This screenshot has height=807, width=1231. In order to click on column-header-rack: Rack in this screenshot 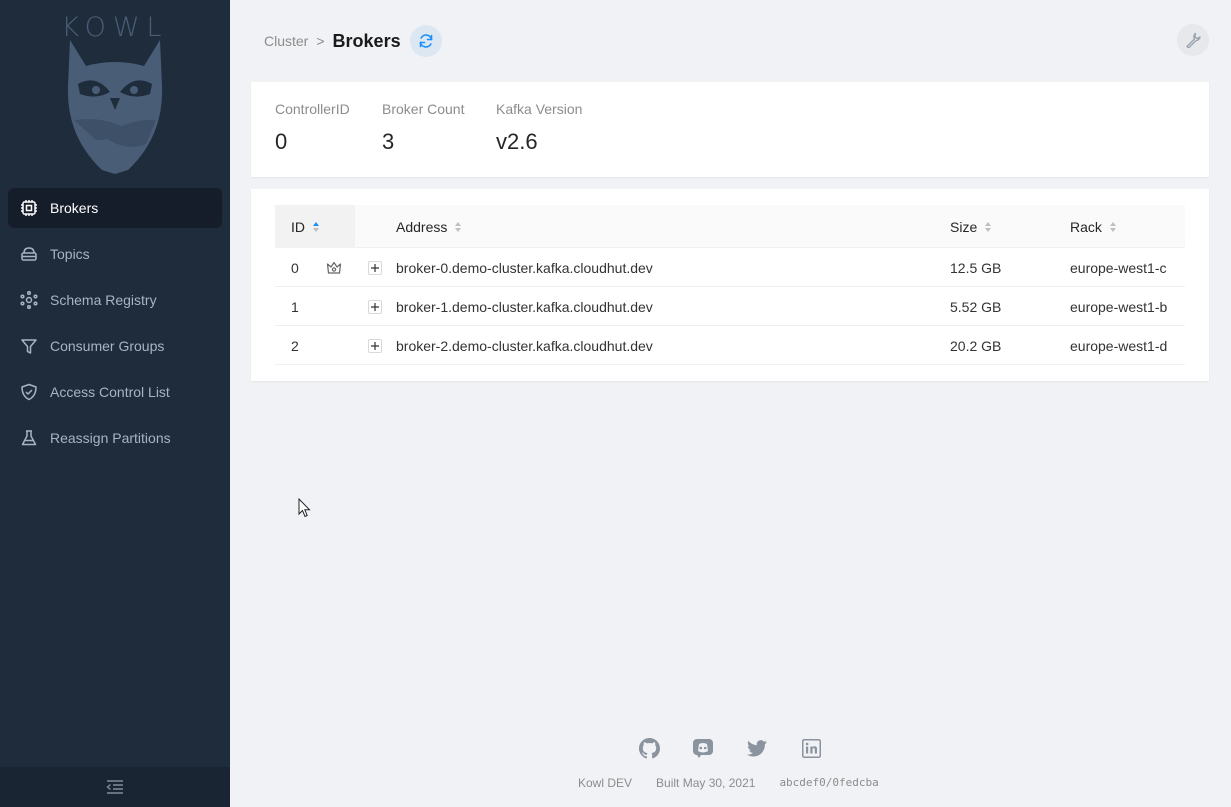, I will do `click(1093, 226)`.